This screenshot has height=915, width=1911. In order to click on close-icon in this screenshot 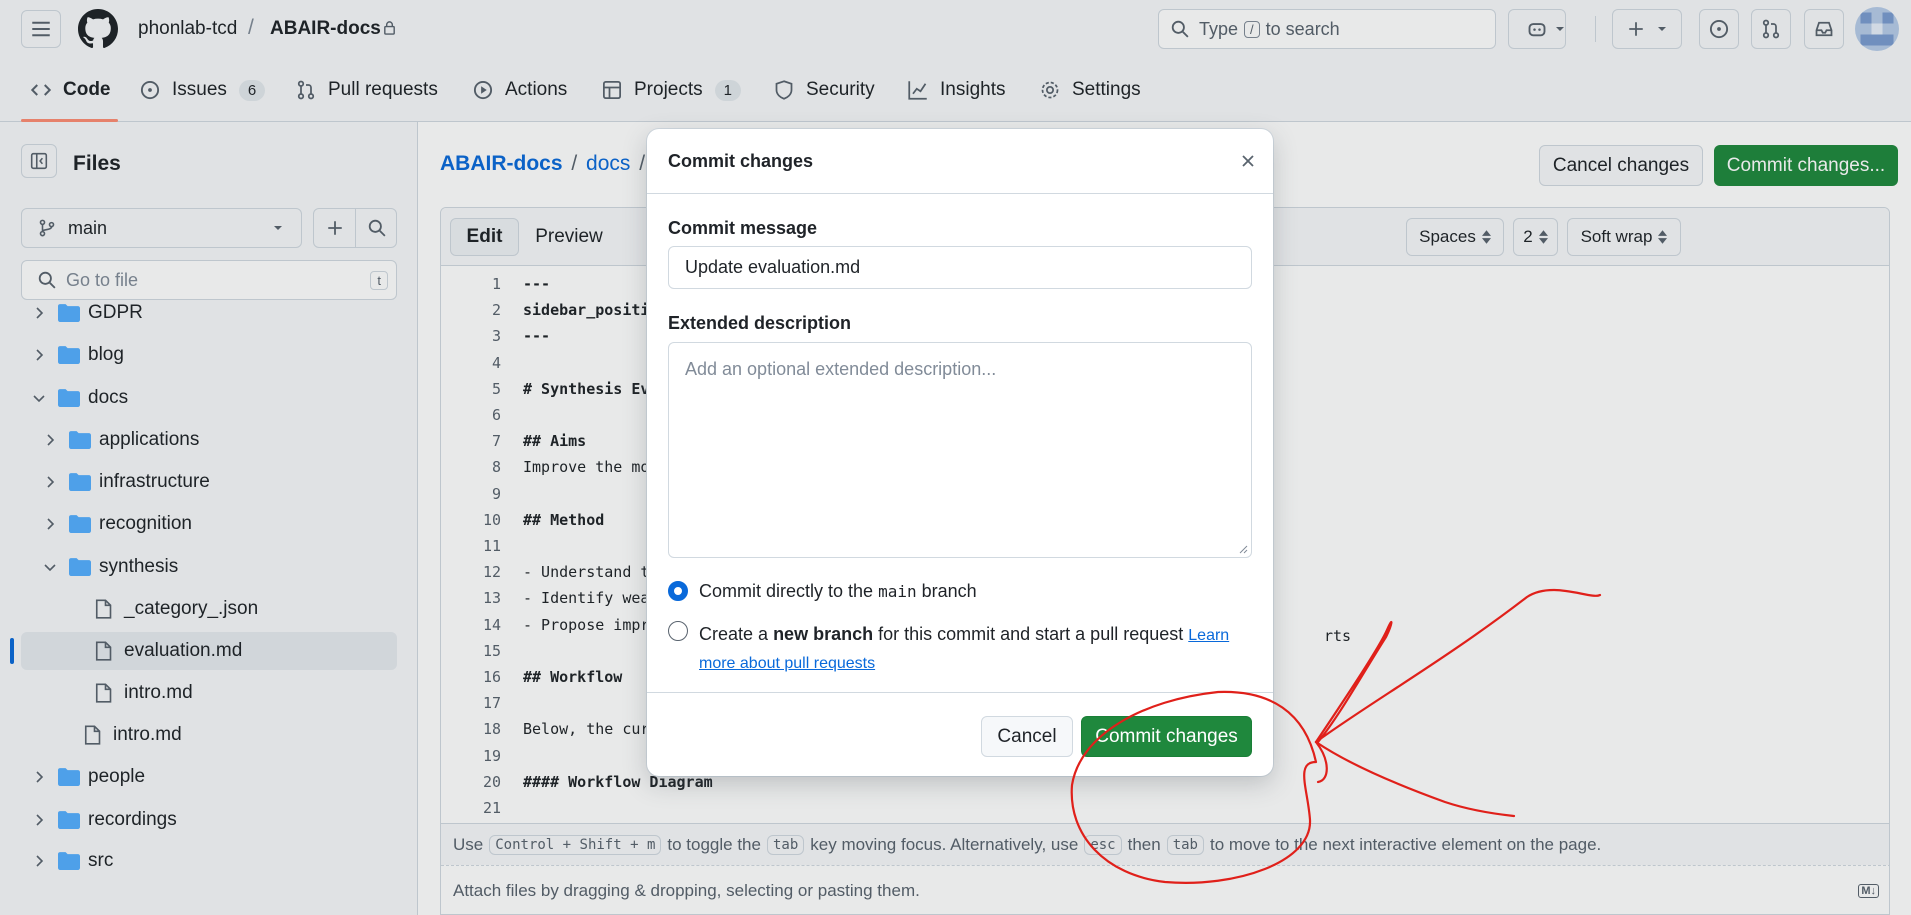, I will do `click(1248, 161)`.